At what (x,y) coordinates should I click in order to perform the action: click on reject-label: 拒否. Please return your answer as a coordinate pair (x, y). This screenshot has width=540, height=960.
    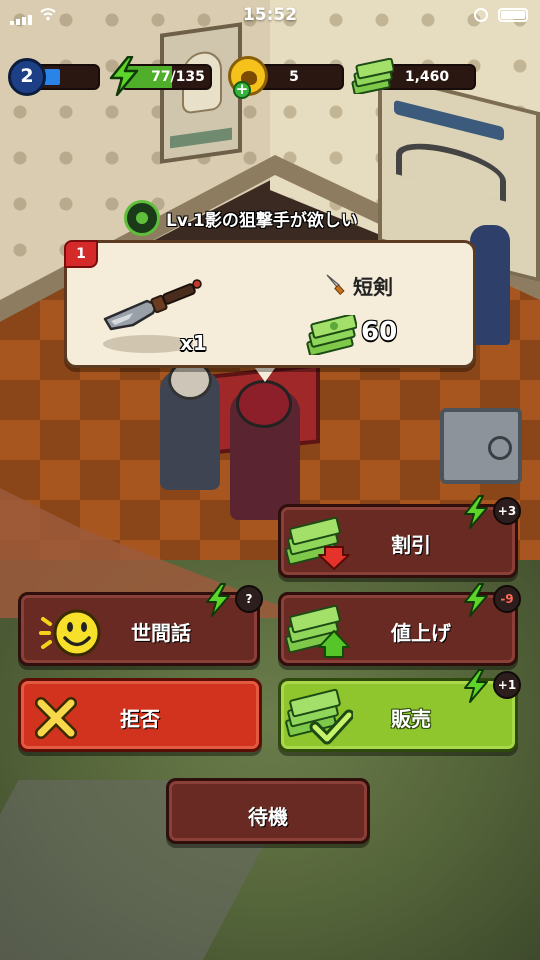
    Looking at the image, I should click on (140, 719).